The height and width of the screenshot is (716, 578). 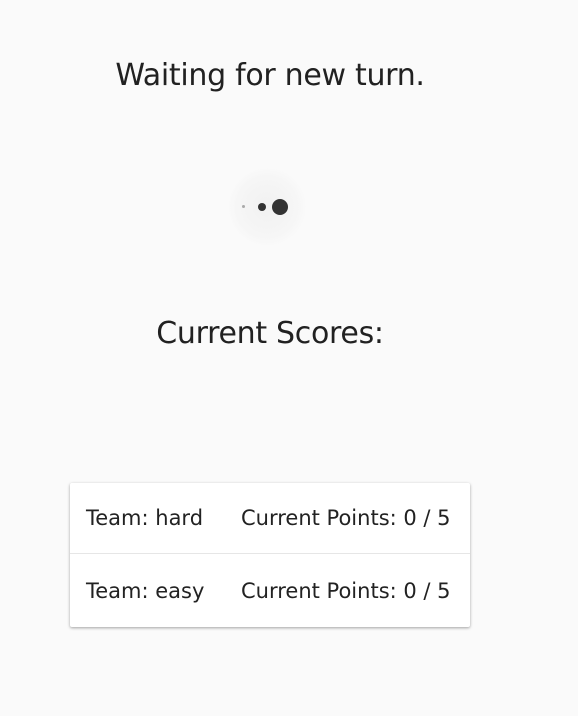 What do you see at coordinates (270, 333) in the screenshot?
I see `scores-title: Current Scores:` at bounding box center [270, 333].